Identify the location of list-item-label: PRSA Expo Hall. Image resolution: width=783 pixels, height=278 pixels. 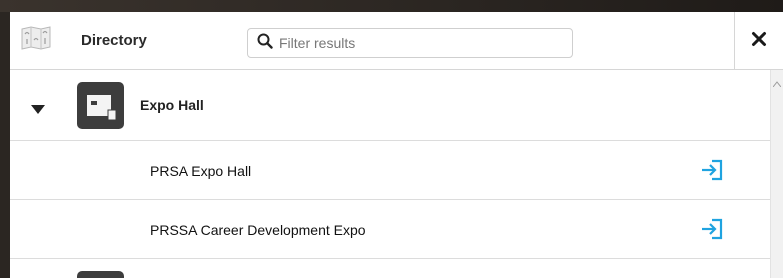
(201, 171).